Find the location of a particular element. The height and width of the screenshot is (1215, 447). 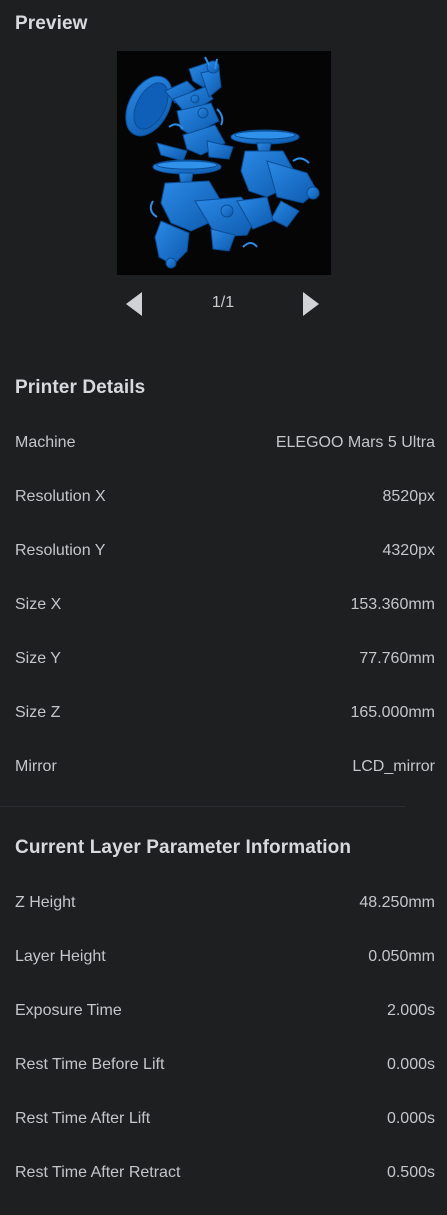

row-label: Resolution X is located at coordinates (60, 496).